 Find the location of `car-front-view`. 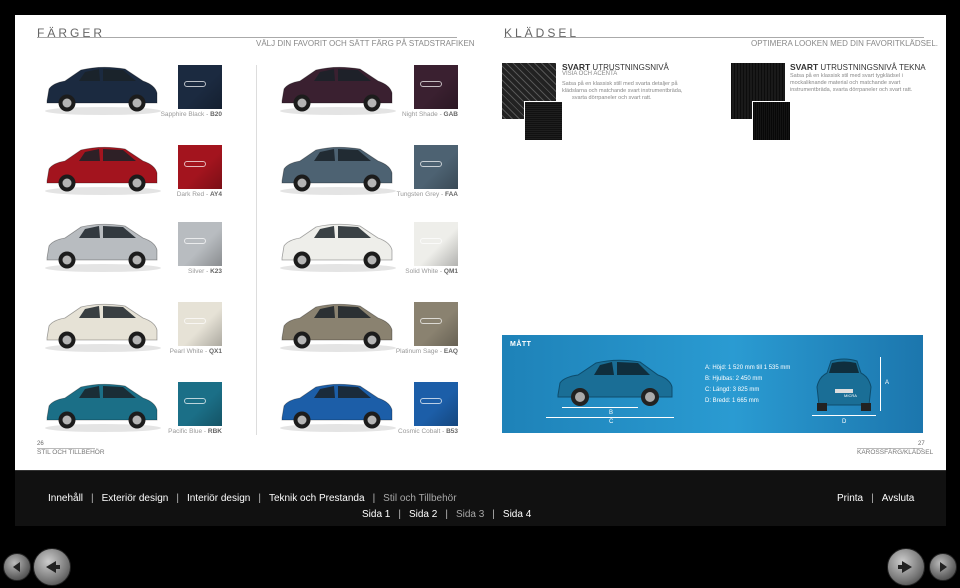

car-front-view is located at coordinates (844, 384).